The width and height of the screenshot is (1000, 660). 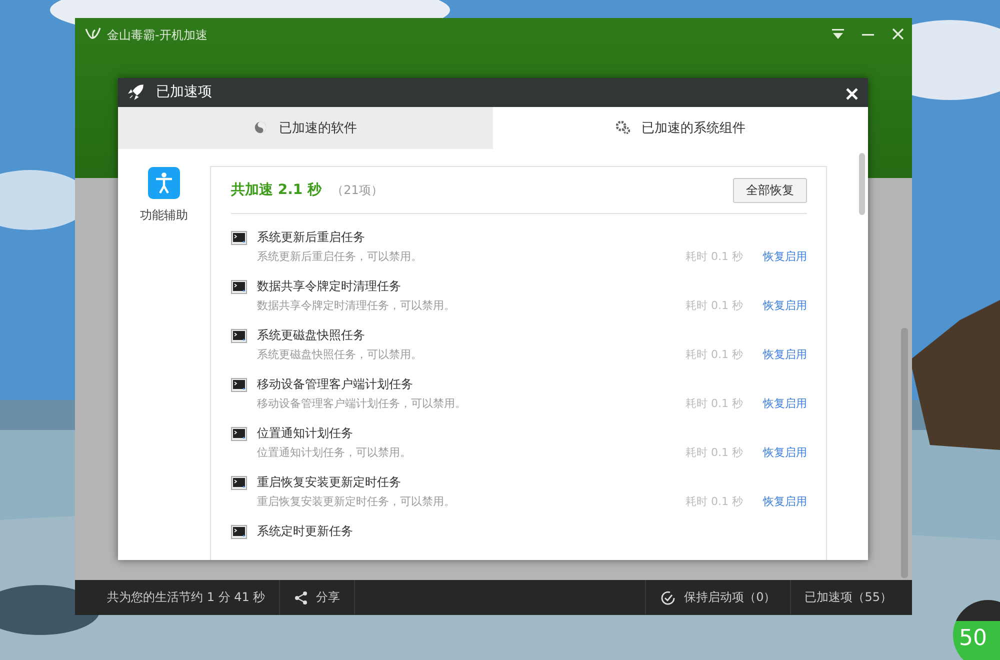 What do you see at coordinates (358, 190) in the screenshot?
I see `item-count: （21项）` at bounding box center [358, 190].